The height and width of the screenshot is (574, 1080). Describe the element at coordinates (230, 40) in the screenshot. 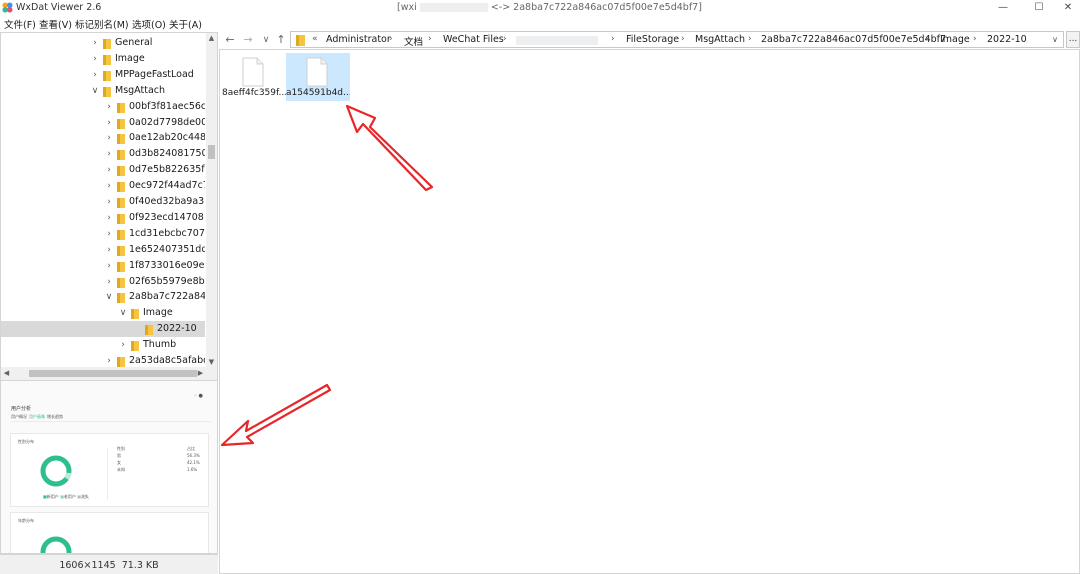

I see `back-button: ←` at that location.